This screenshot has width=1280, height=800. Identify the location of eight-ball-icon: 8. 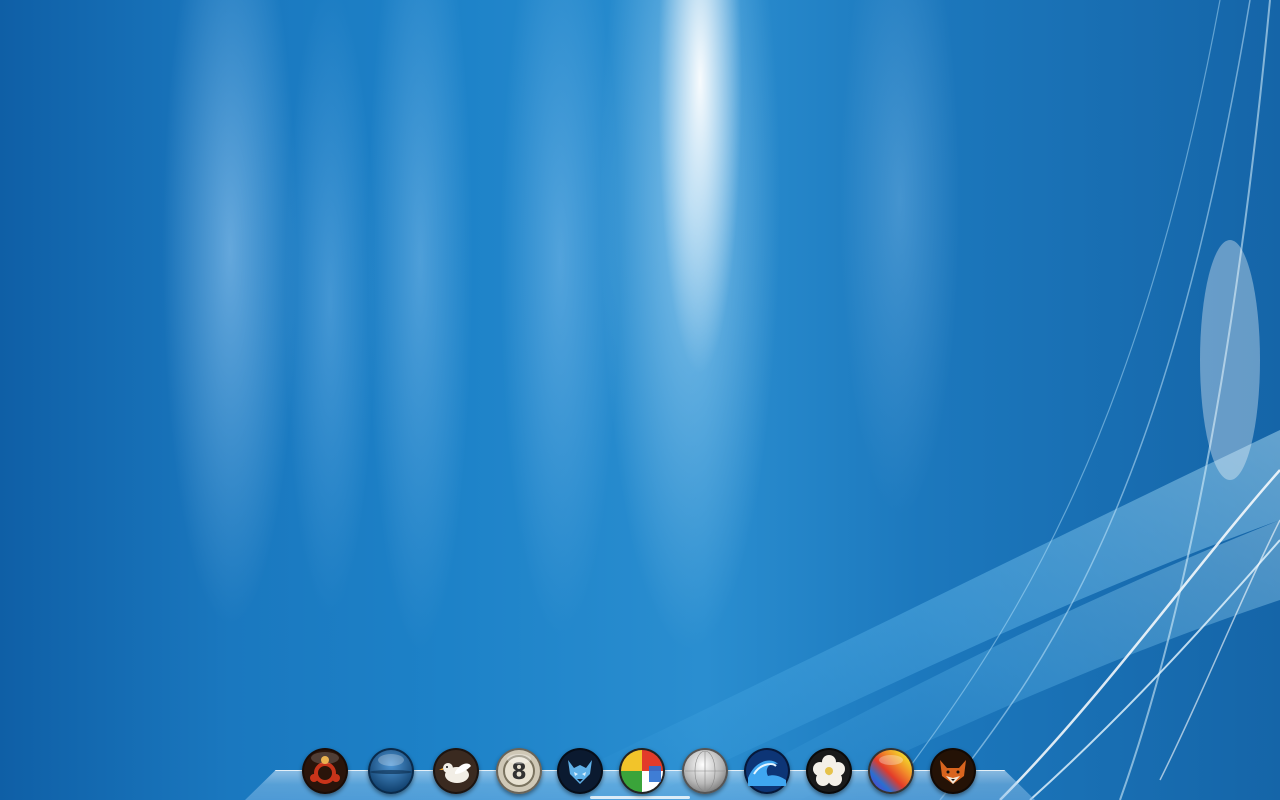
(519, 771).